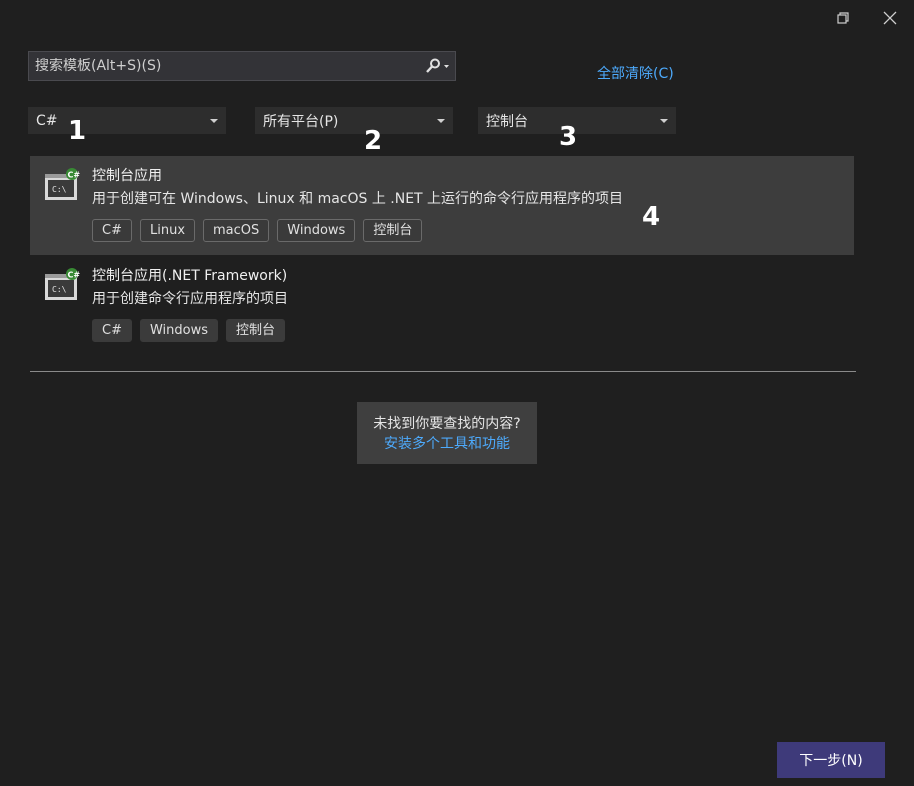  What do you see at coordinates (635, 73) in the screenshot?
I see `clear-all-link: 全部清除(C)` at bounding box center [635, 73].